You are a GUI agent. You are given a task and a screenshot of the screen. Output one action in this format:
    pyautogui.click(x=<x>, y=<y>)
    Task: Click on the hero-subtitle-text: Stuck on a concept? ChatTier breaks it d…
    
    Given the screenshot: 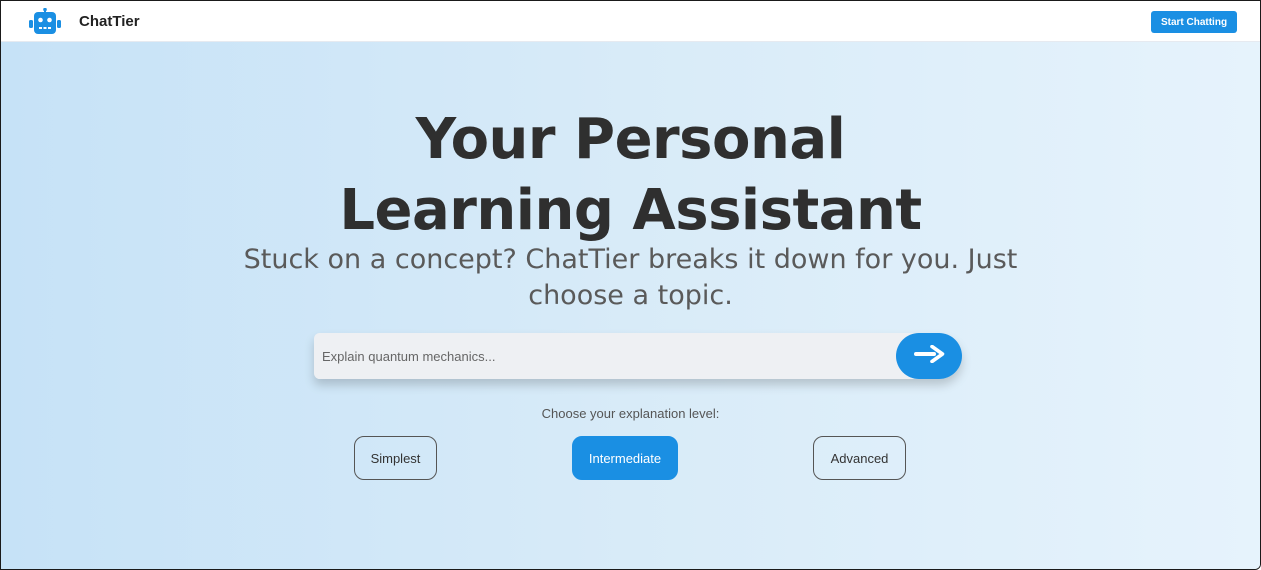 What is the action you would take?
    pyautogui.click(x=630, y=277)
    